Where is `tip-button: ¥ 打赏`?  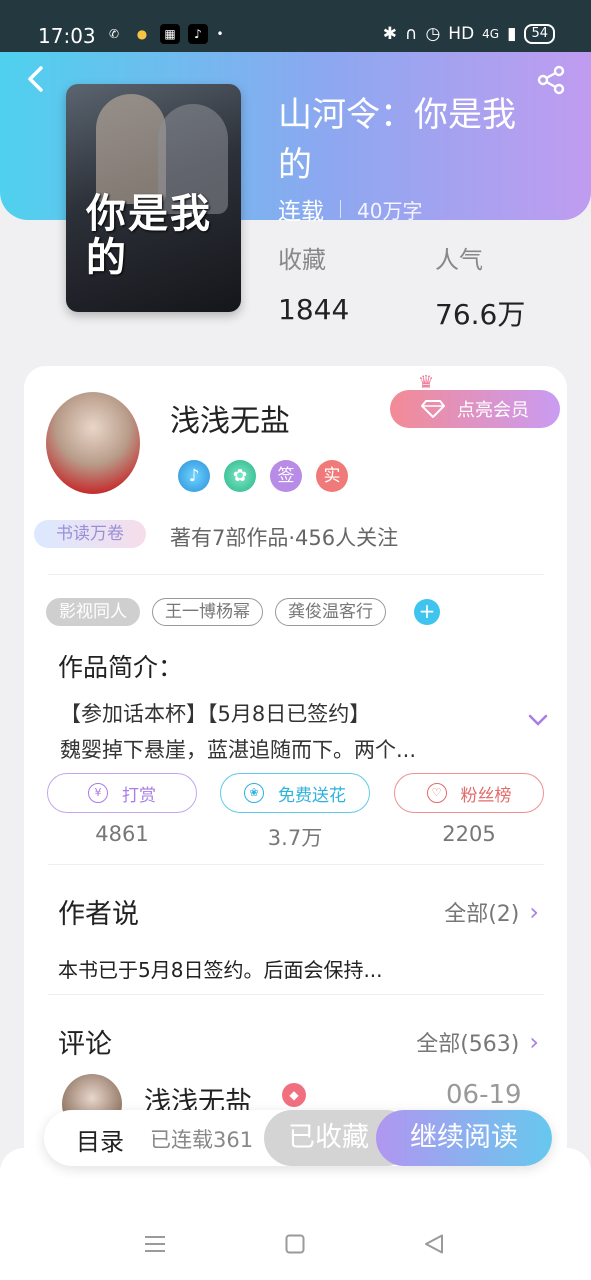 tip-button: ¥ 打赏 is located at coordinates (122, 793).